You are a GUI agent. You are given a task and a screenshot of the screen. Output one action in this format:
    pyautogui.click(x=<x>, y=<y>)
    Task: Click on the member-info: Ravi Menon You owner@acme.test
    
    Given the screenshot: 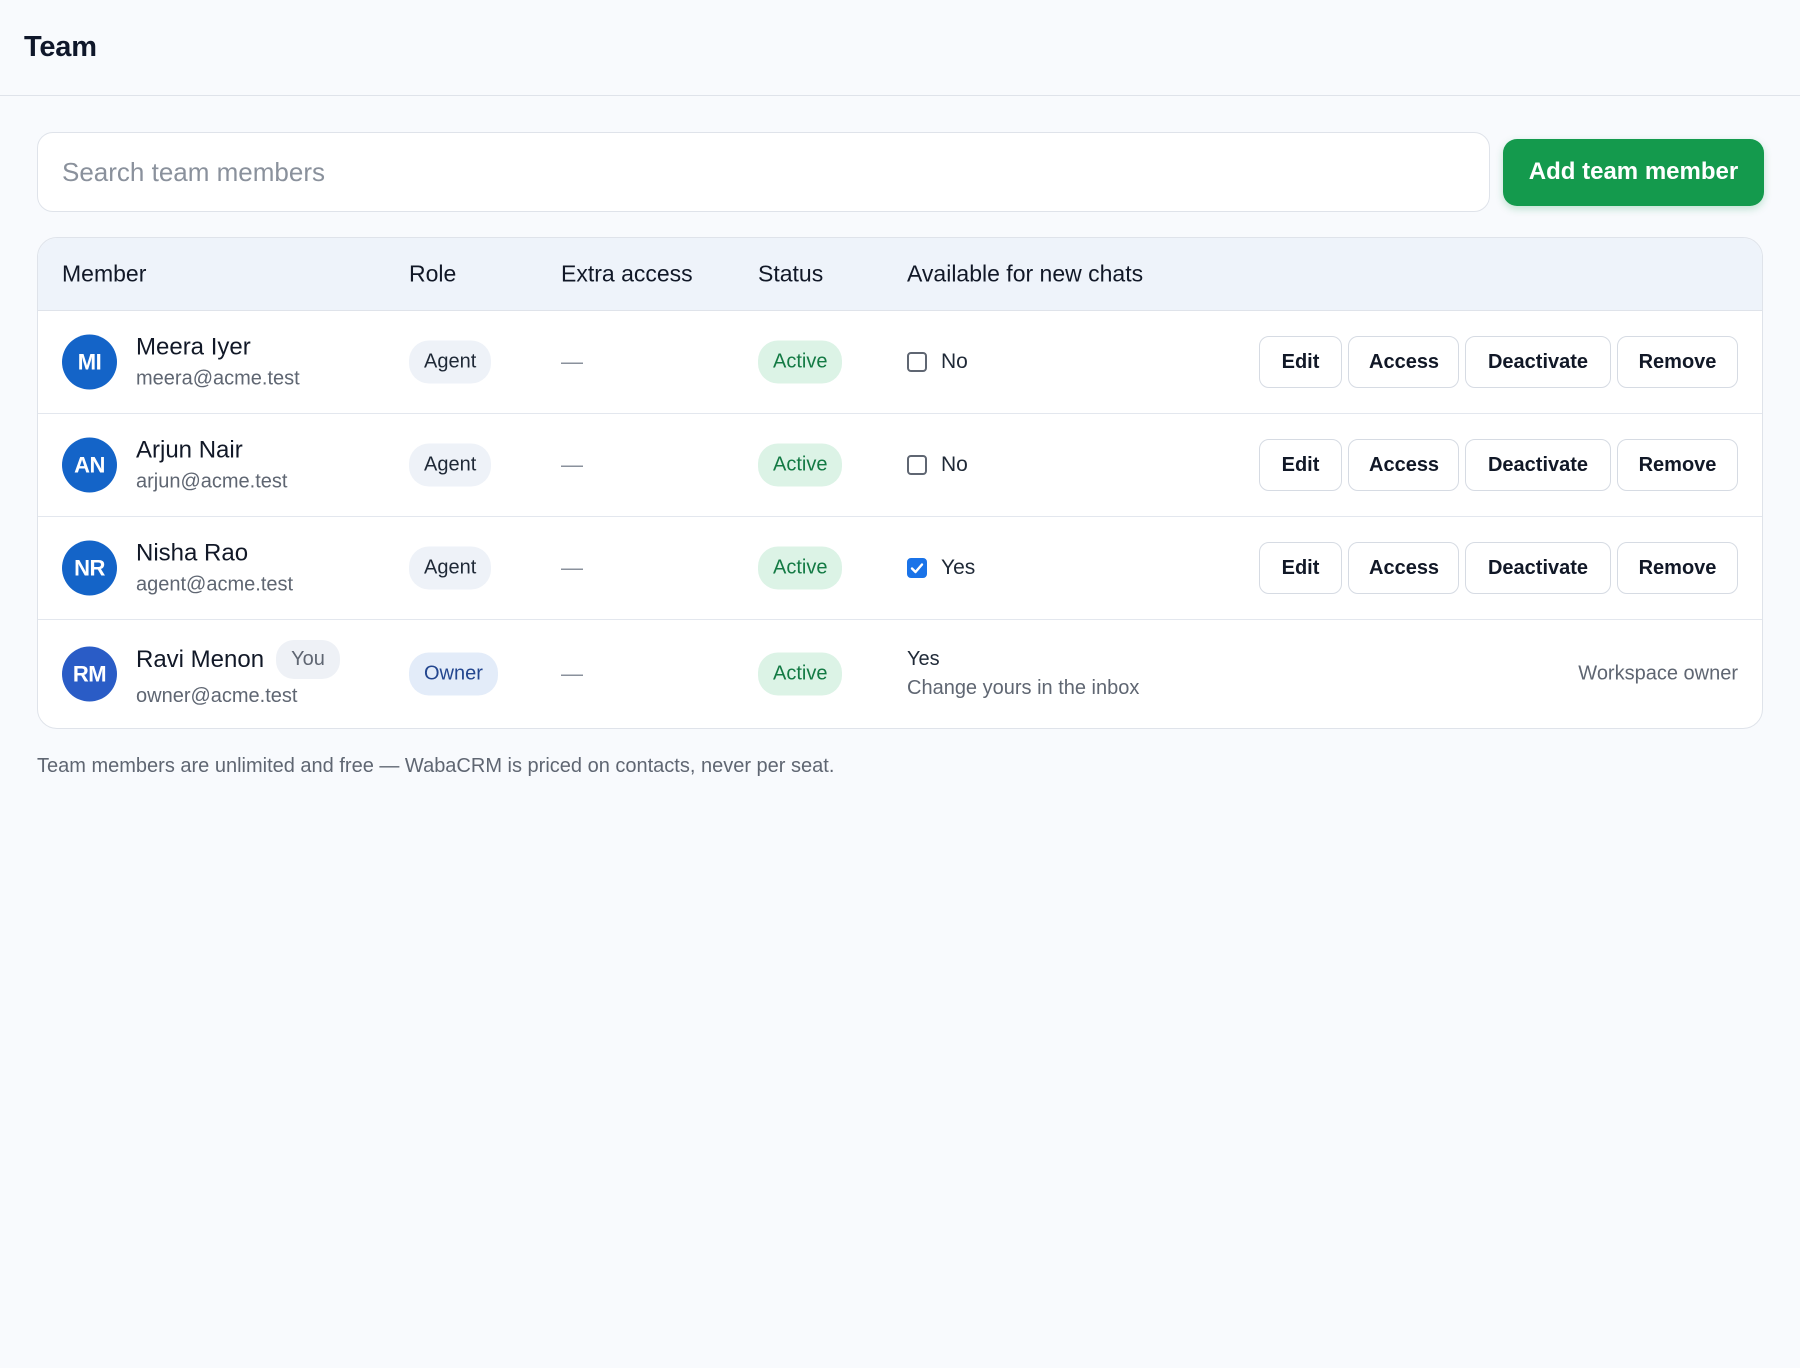 What is the action you would take?
    pyautogui.click(x=238, y=674)
    